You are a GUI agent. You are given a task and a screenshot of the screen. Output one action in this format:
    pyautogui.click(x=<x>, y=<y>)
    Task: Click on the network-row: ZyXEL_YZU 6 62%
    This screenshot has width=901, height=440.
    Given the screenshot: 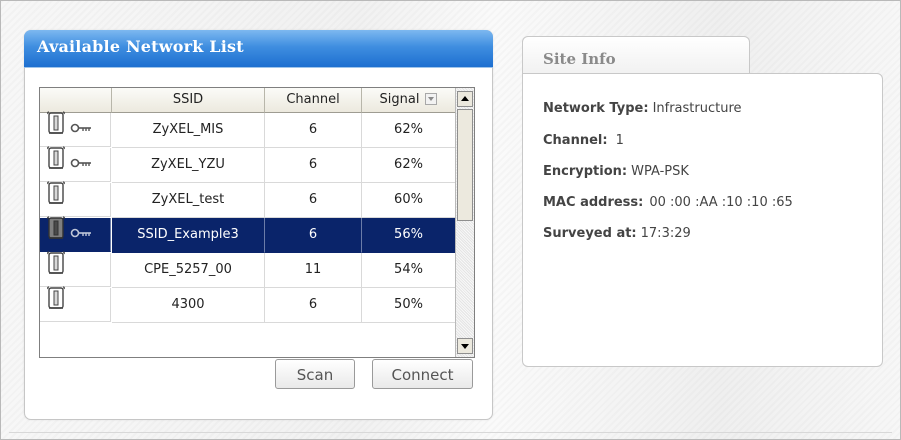 What is the action you would take?
    pyautogui.click(x=247, y=164)
    